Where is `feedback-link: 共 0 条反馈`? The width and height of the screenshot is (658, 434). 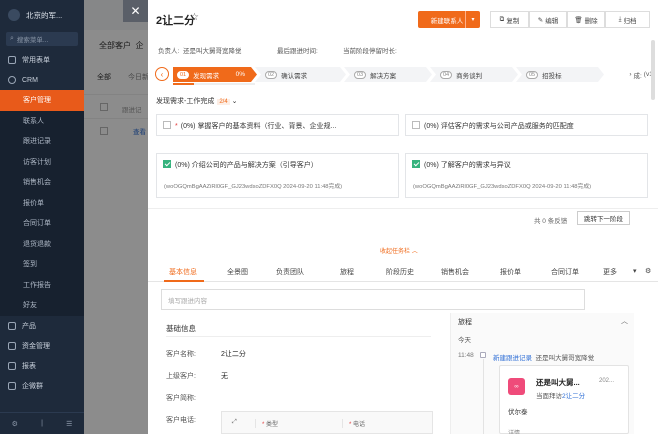
feedback-link: 共 0 条反馈 is located at coordinates (550, 220).